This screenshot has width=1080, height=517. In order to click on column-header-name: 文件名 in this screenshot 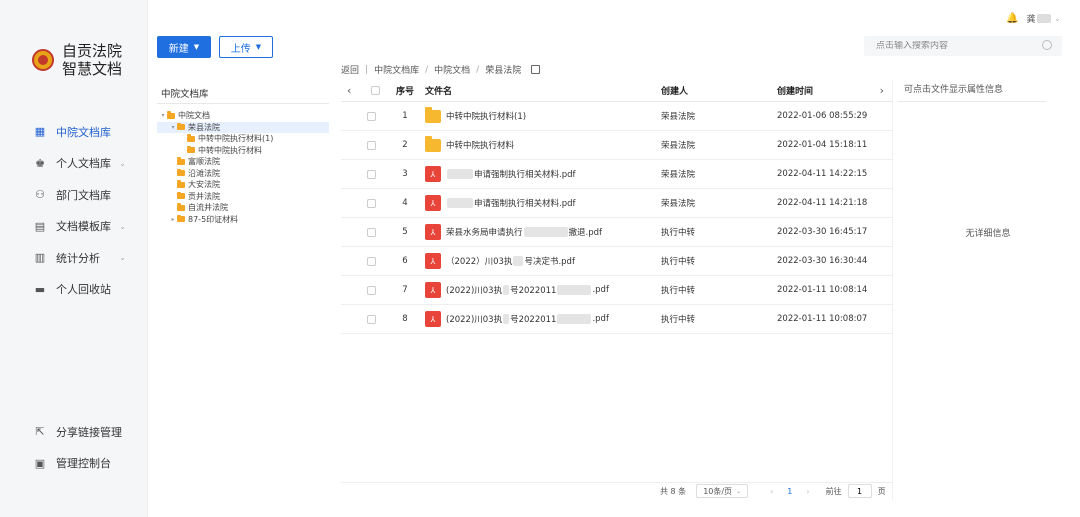, I will do `click(543, 90)`.